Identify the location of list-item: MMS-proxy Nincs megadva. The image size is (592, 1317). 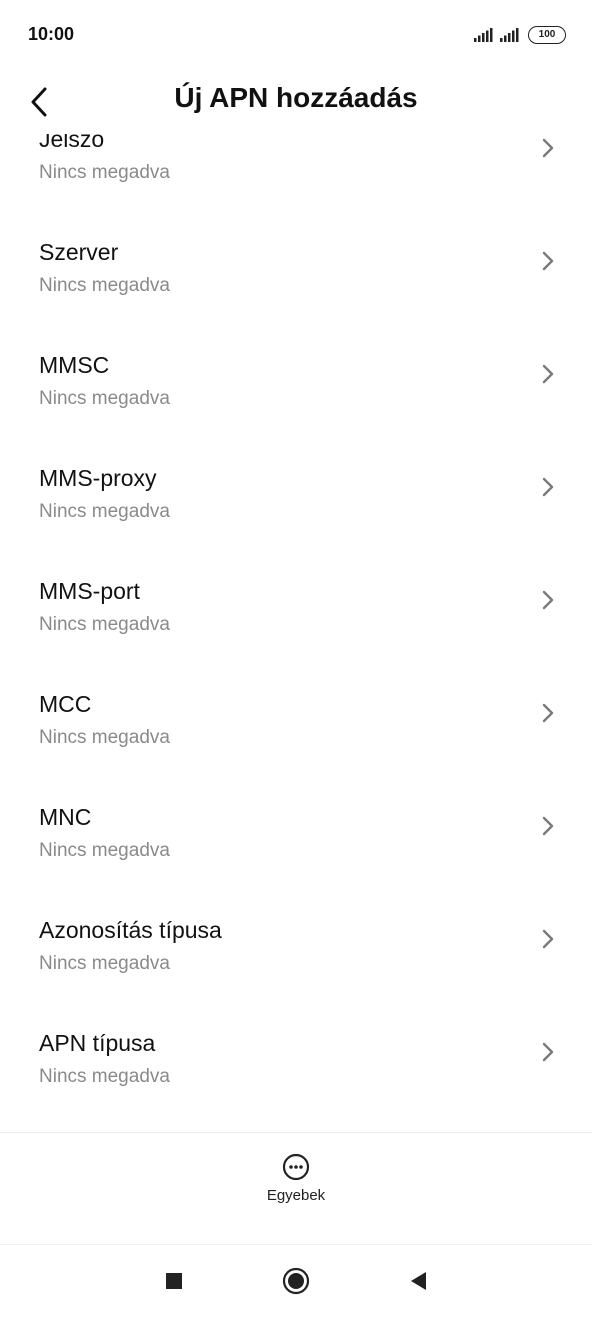
(296, 511).